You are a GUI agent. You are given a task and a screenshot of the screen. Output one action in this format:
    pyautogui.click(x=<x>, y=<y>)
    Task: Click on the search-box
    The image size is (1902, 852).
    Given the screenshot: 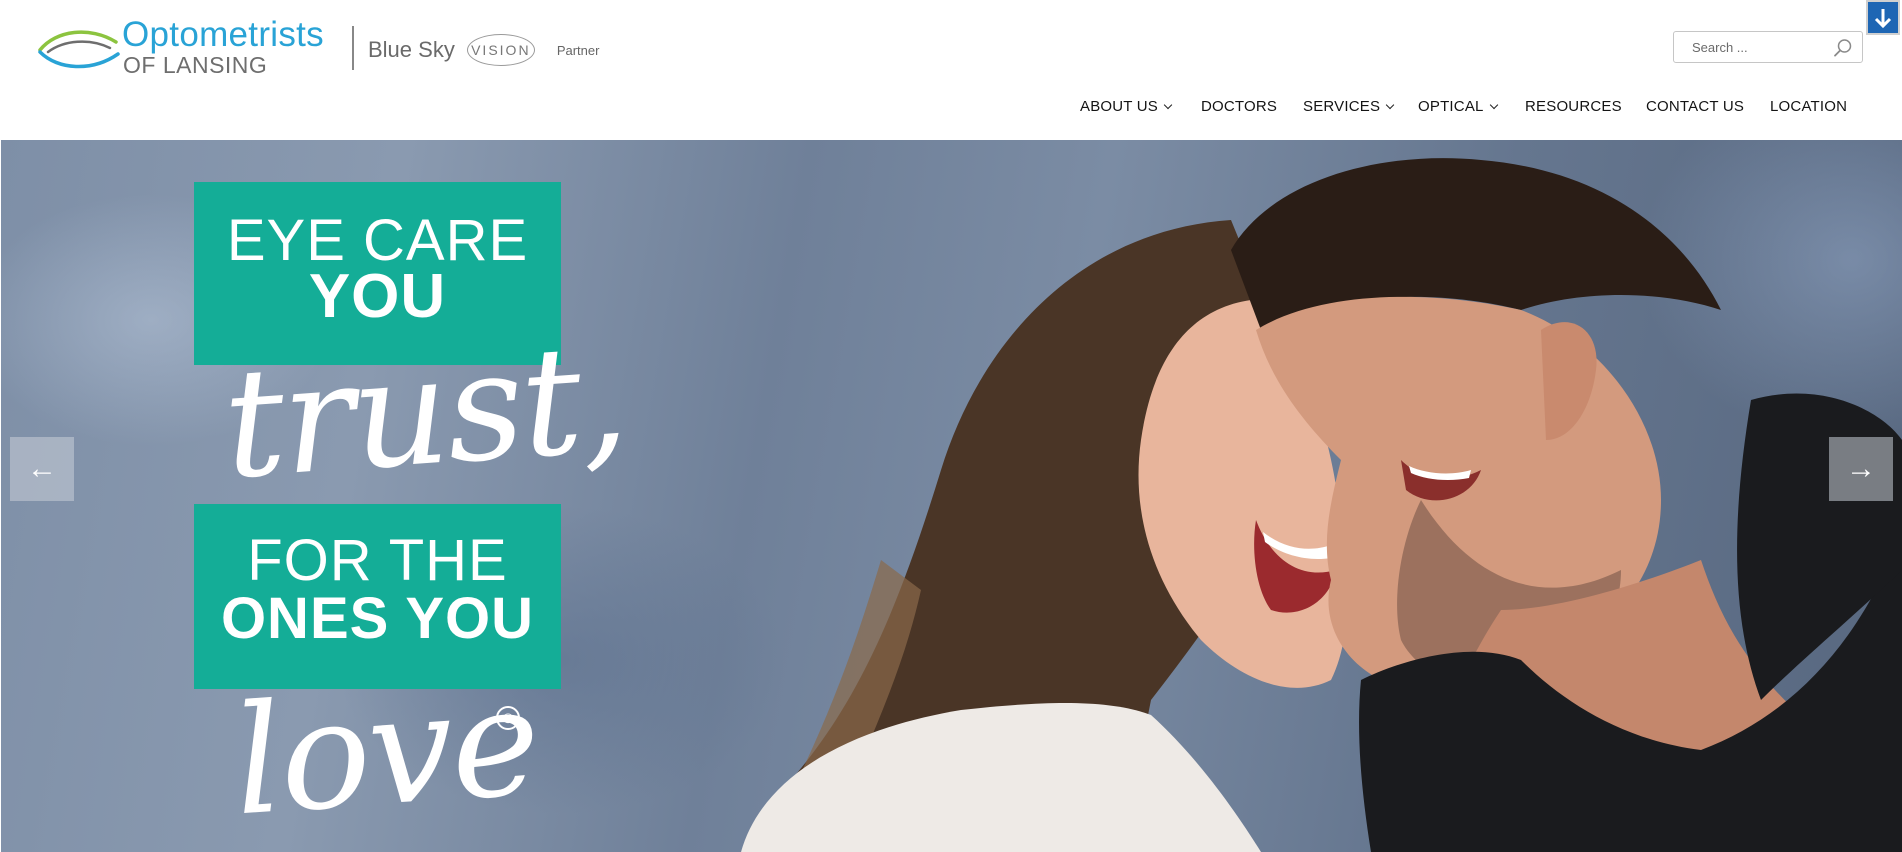 What is the action you would take?
    pyautogui.click(x=1768, y=47)
    